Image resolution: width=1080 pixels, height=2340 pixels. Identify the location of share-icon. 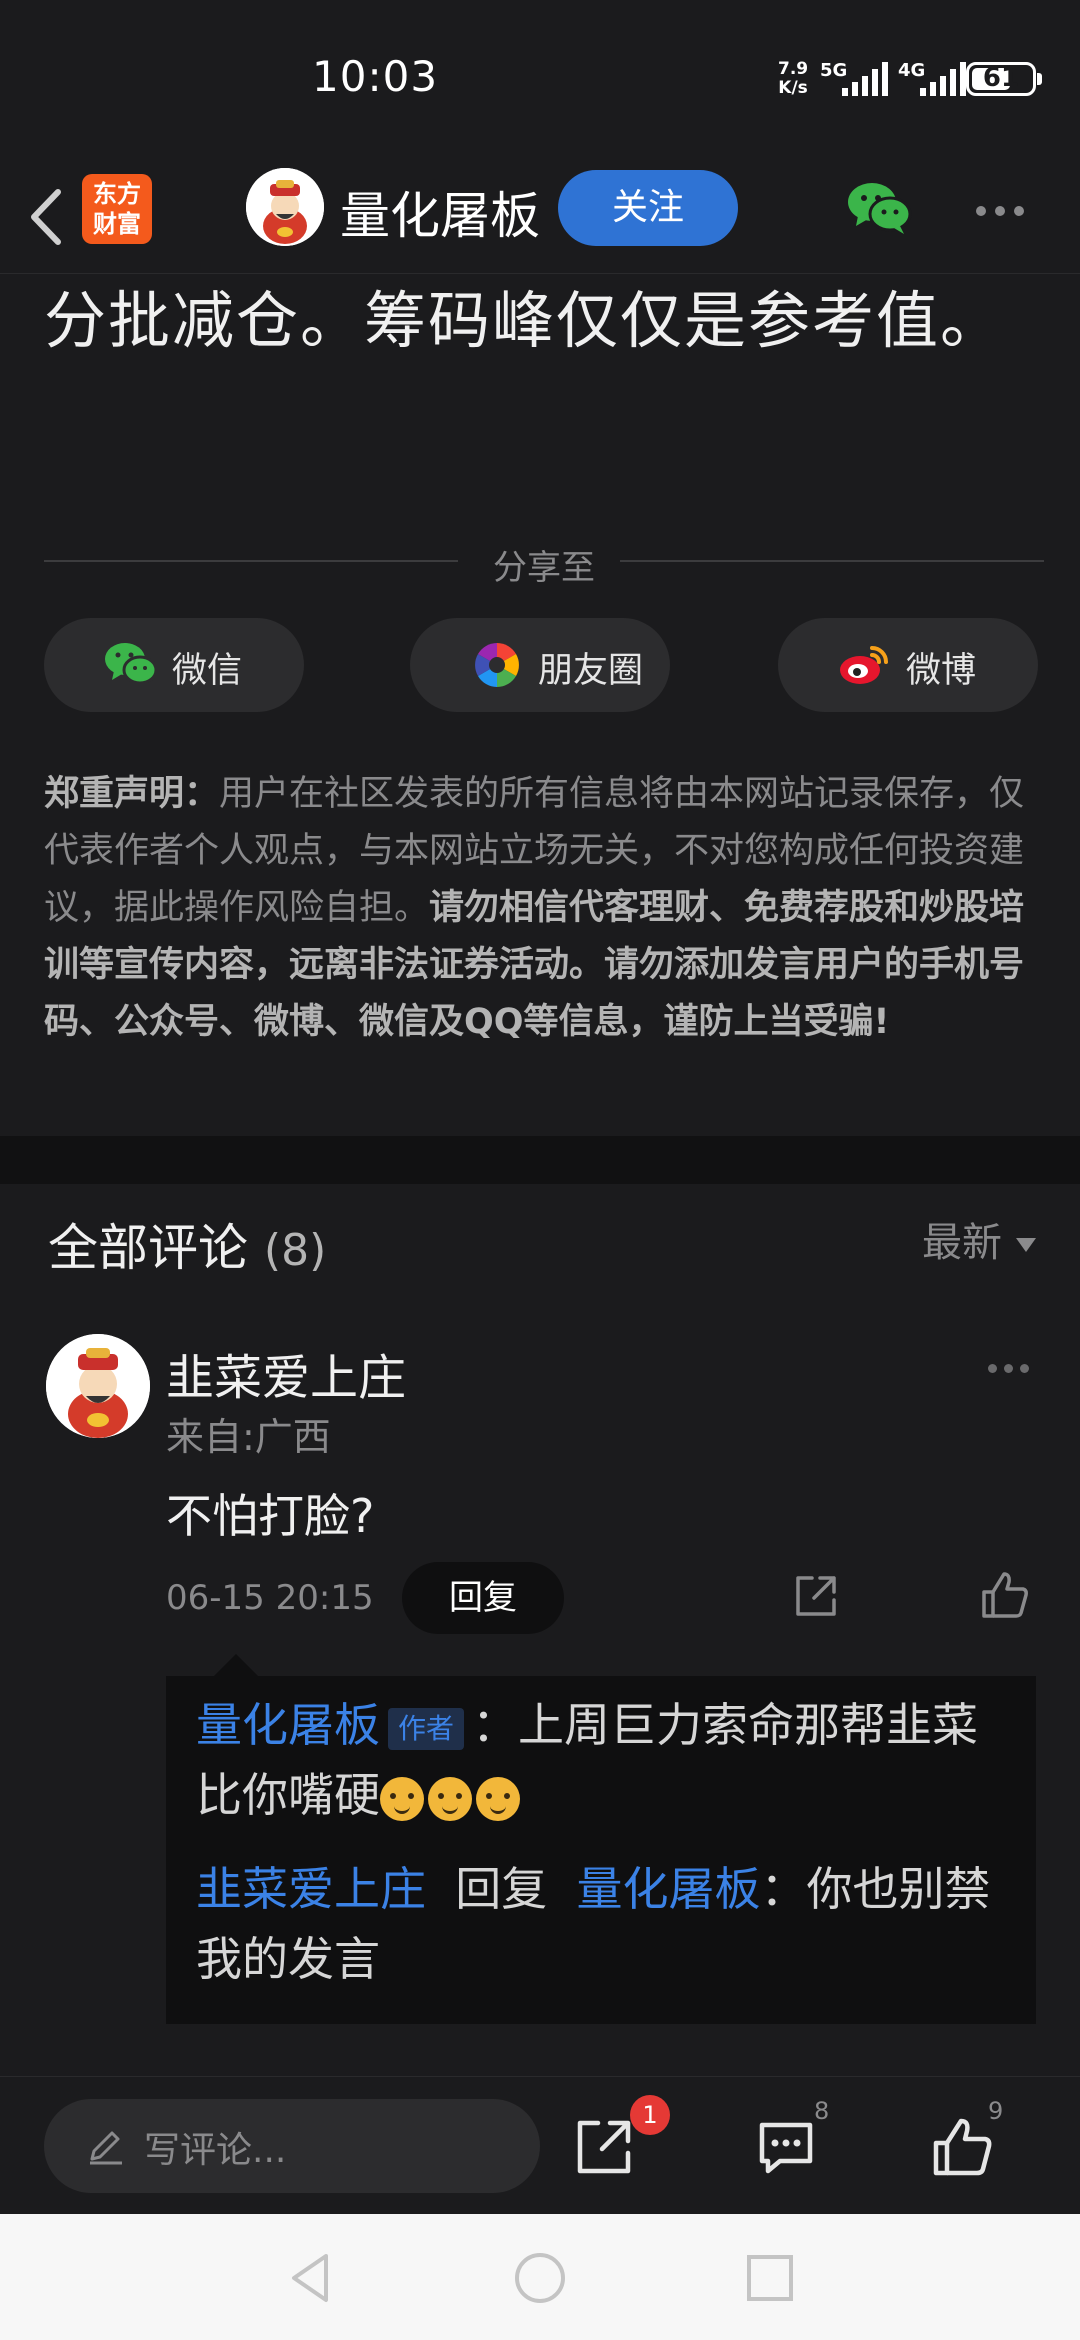
(604, 2147).